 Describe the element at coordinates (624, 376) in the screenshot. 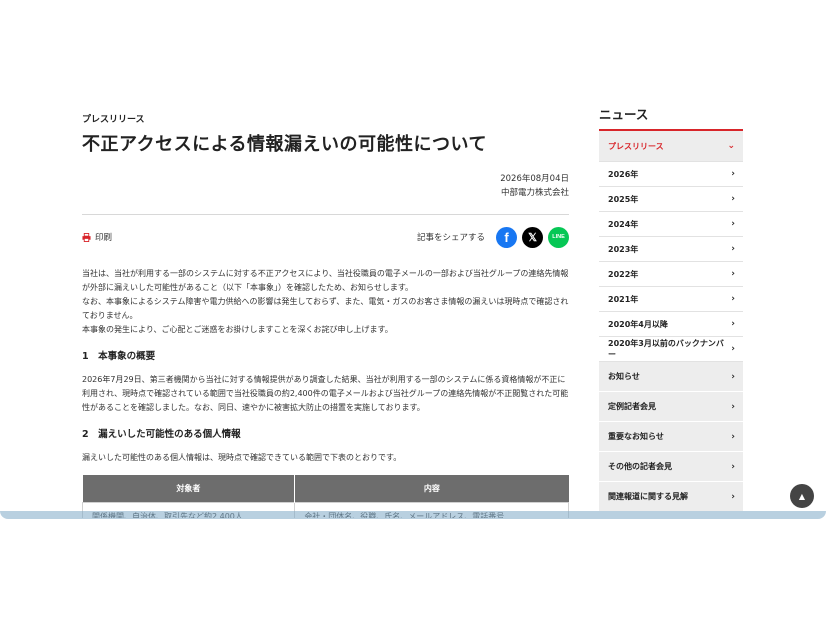

I see `sidebar-item-label: お知らせ` at that location.